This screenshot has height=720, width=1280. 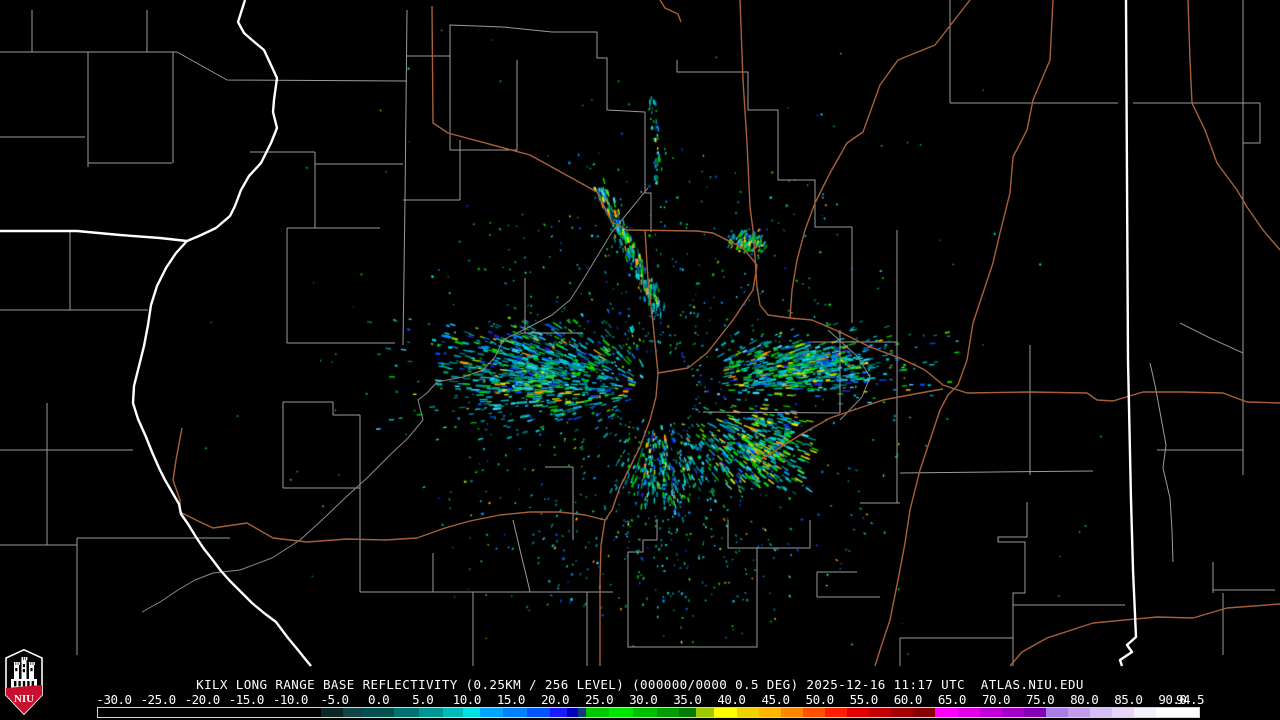 What do you see at coordinates (952, 699) in the screenshot?
I see `scale-tick-label: 65.0` at bounding box center [952, 699].